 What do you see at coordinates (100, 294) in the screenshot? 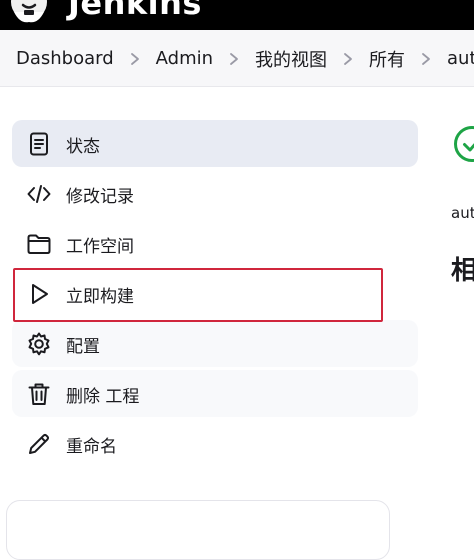
I see `task-label: 立即构建` at bounding box center [100, 294].